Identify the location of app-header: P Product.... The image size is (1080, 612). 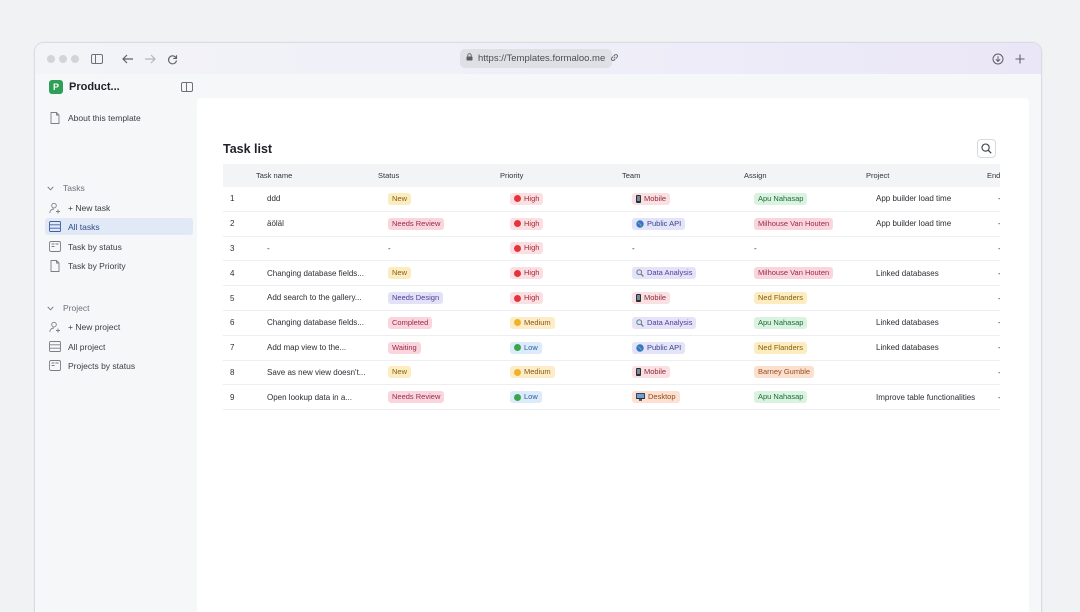
(121, 87).